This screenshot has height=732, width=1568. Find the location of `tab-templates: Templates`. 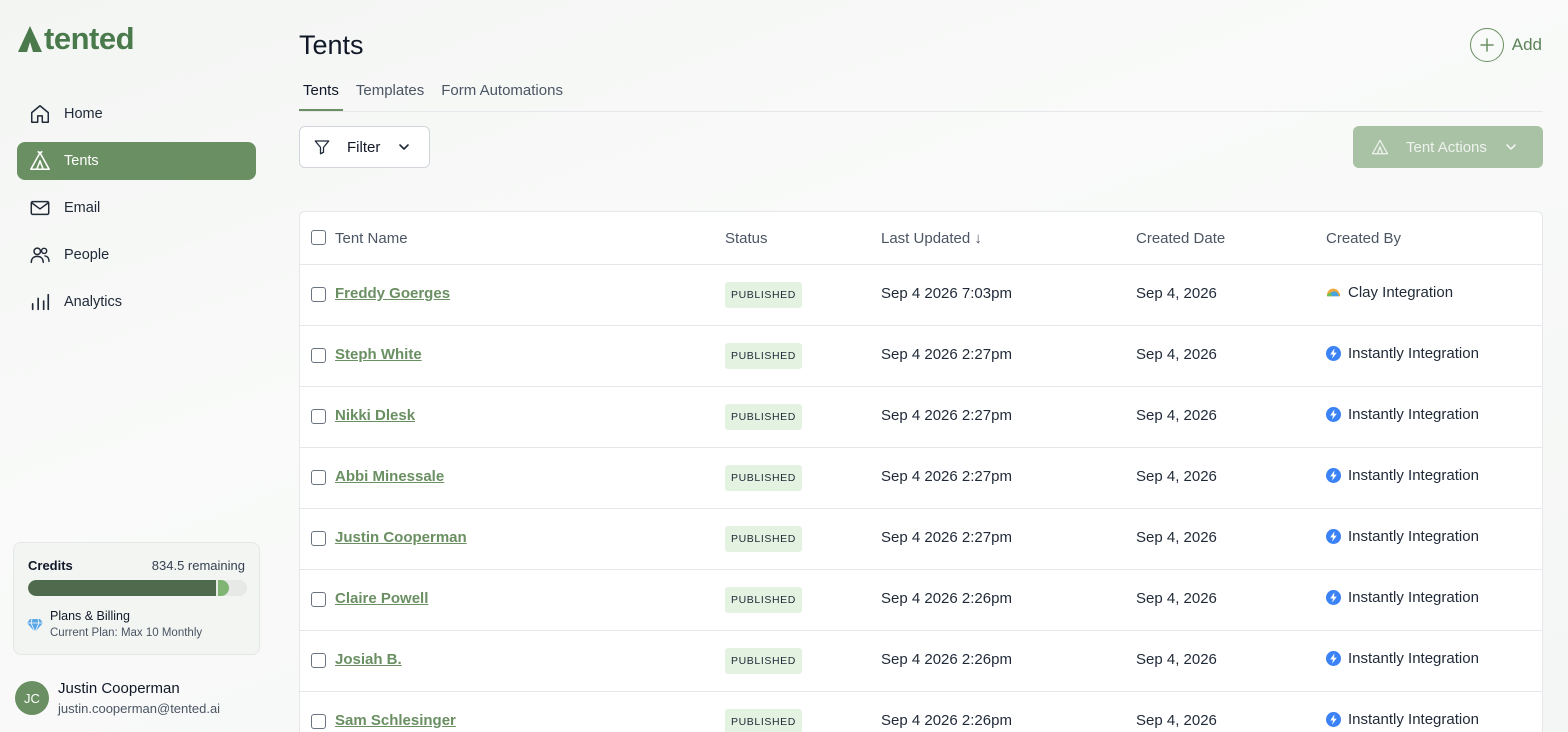

tab-templates: Templates is located at coordinates (390, 94).